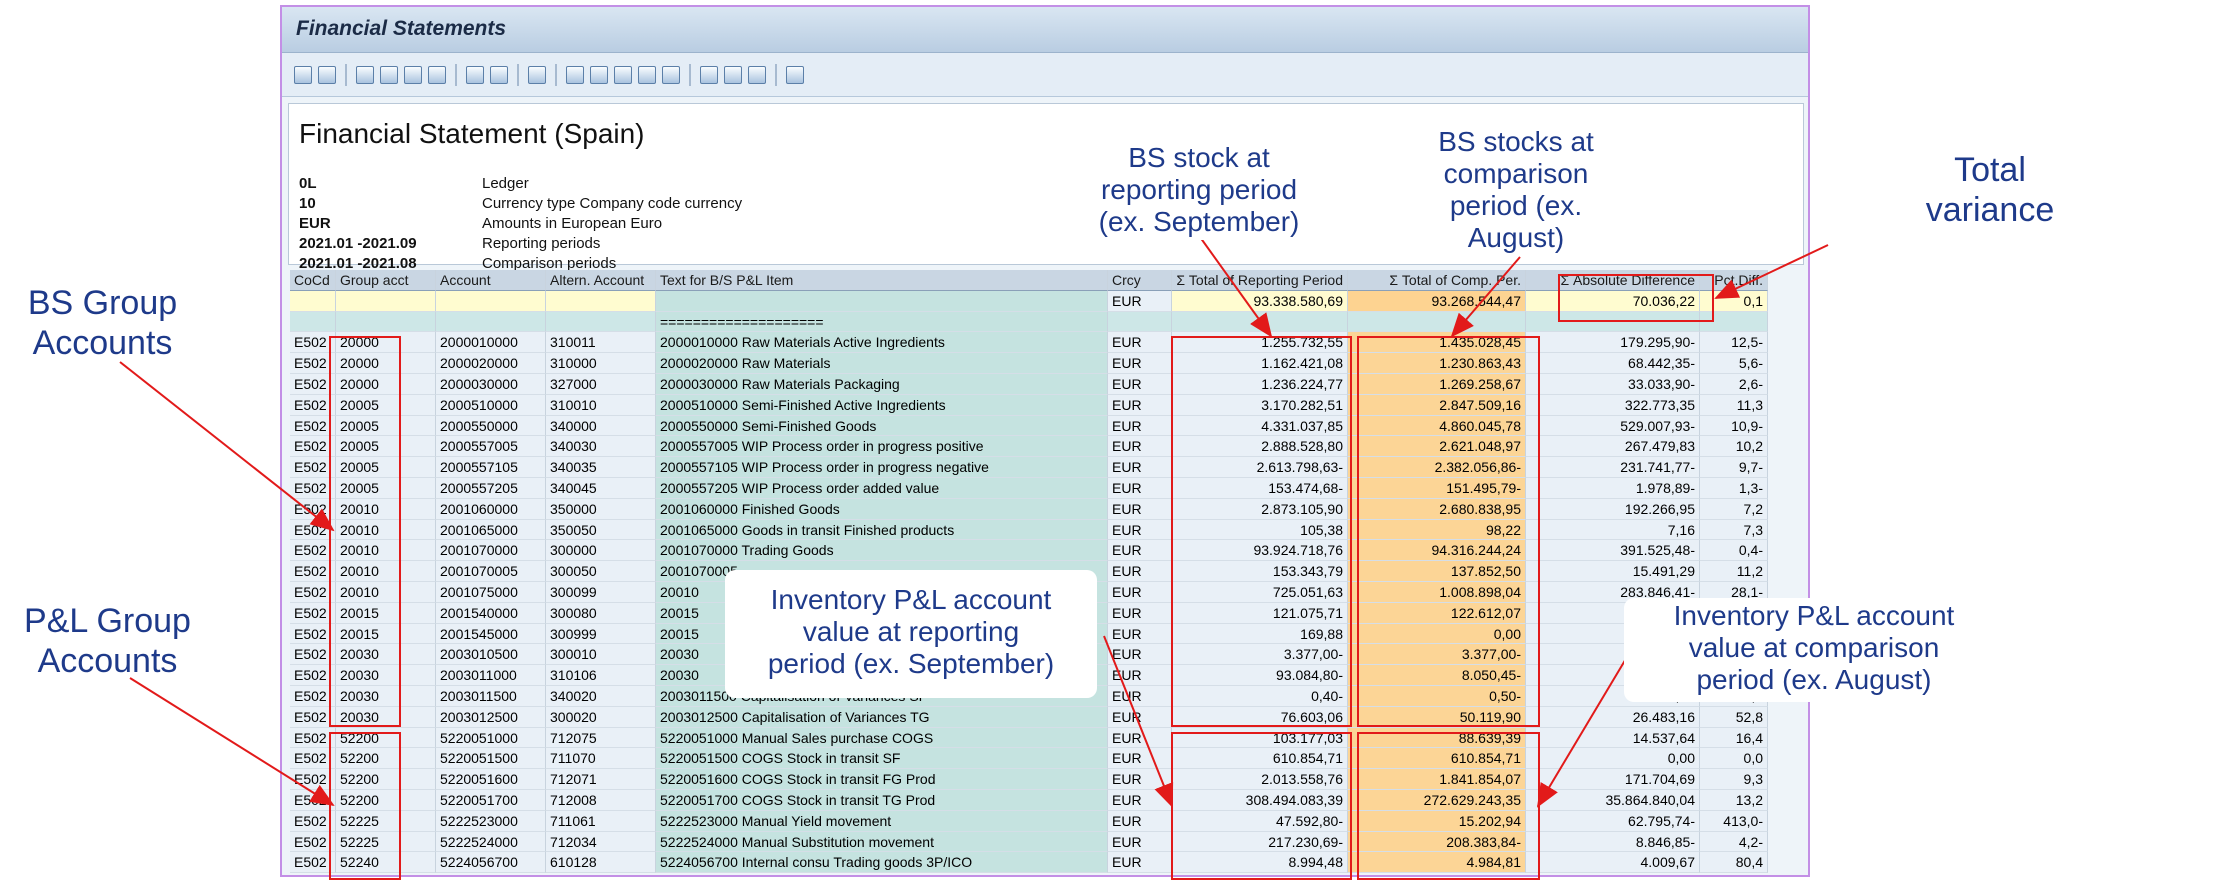 The image size is (2228, 882). Describe the element at coordinates (437, 74) in the screenshot. I see `delete-filter-icon` at that location.